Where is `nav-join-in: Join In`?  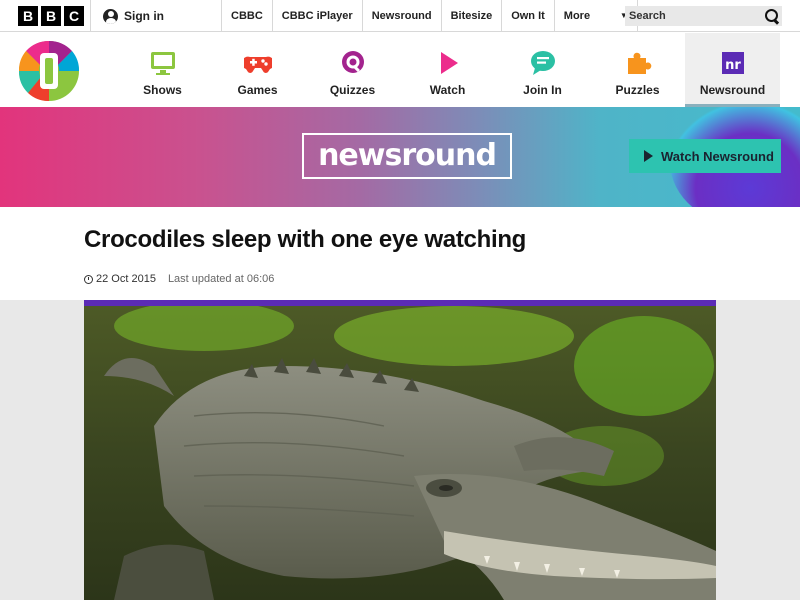 nav-join-in: Join In is located at coordinates (542, 70).